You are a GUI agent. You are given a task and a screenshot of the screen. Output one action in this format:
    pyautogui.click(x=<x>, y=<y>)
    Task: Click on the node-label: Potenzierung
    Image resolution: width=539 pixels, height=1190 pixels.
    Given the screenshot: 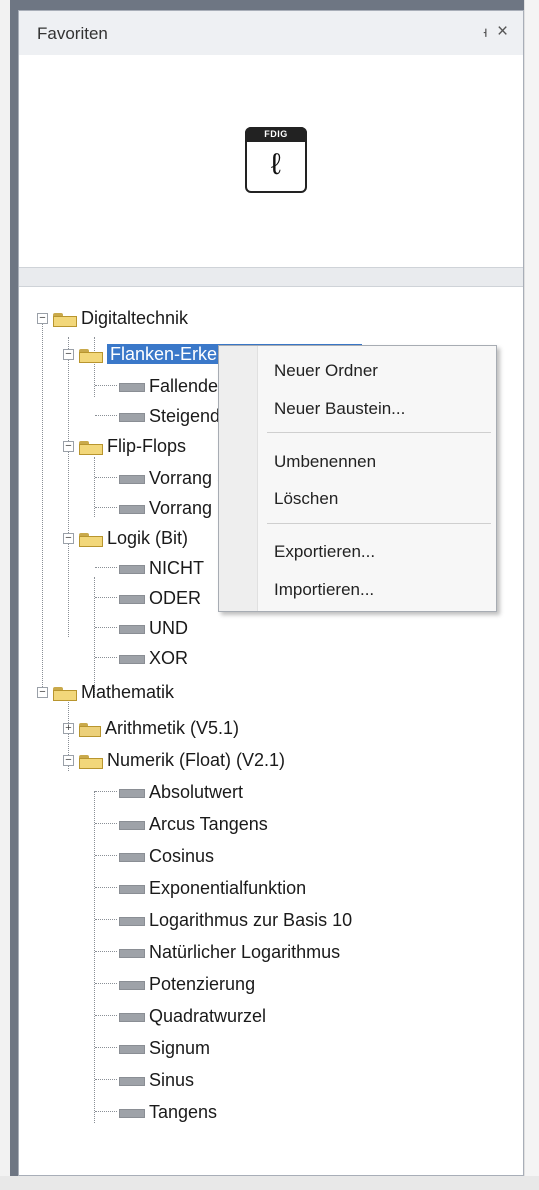 What is the action you would take?
    pyautogui.click(x=202, y=984)
    